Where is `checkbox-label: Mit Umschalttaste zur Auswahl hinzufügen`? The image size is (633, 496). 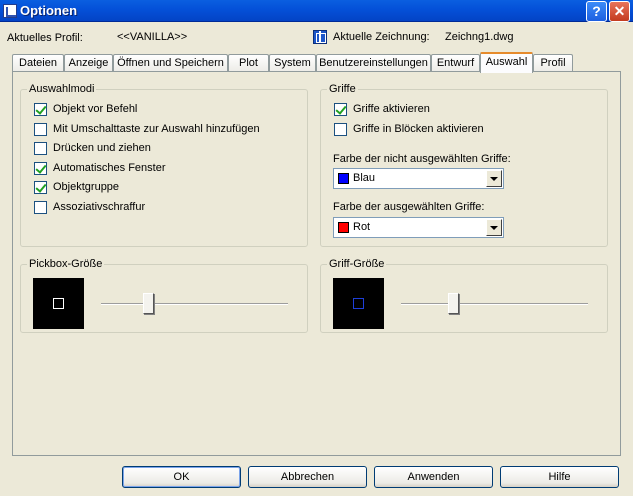
checkbox-label: Mit Umschalttaste zur Auswahl hinzufügen is located at coordinates (156, 129).